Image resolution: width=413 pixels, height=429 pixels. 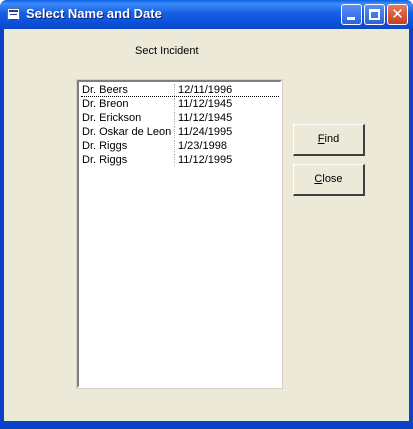 I want to click on list-item-name: Dr. Breon, so click(x=105, y=104).